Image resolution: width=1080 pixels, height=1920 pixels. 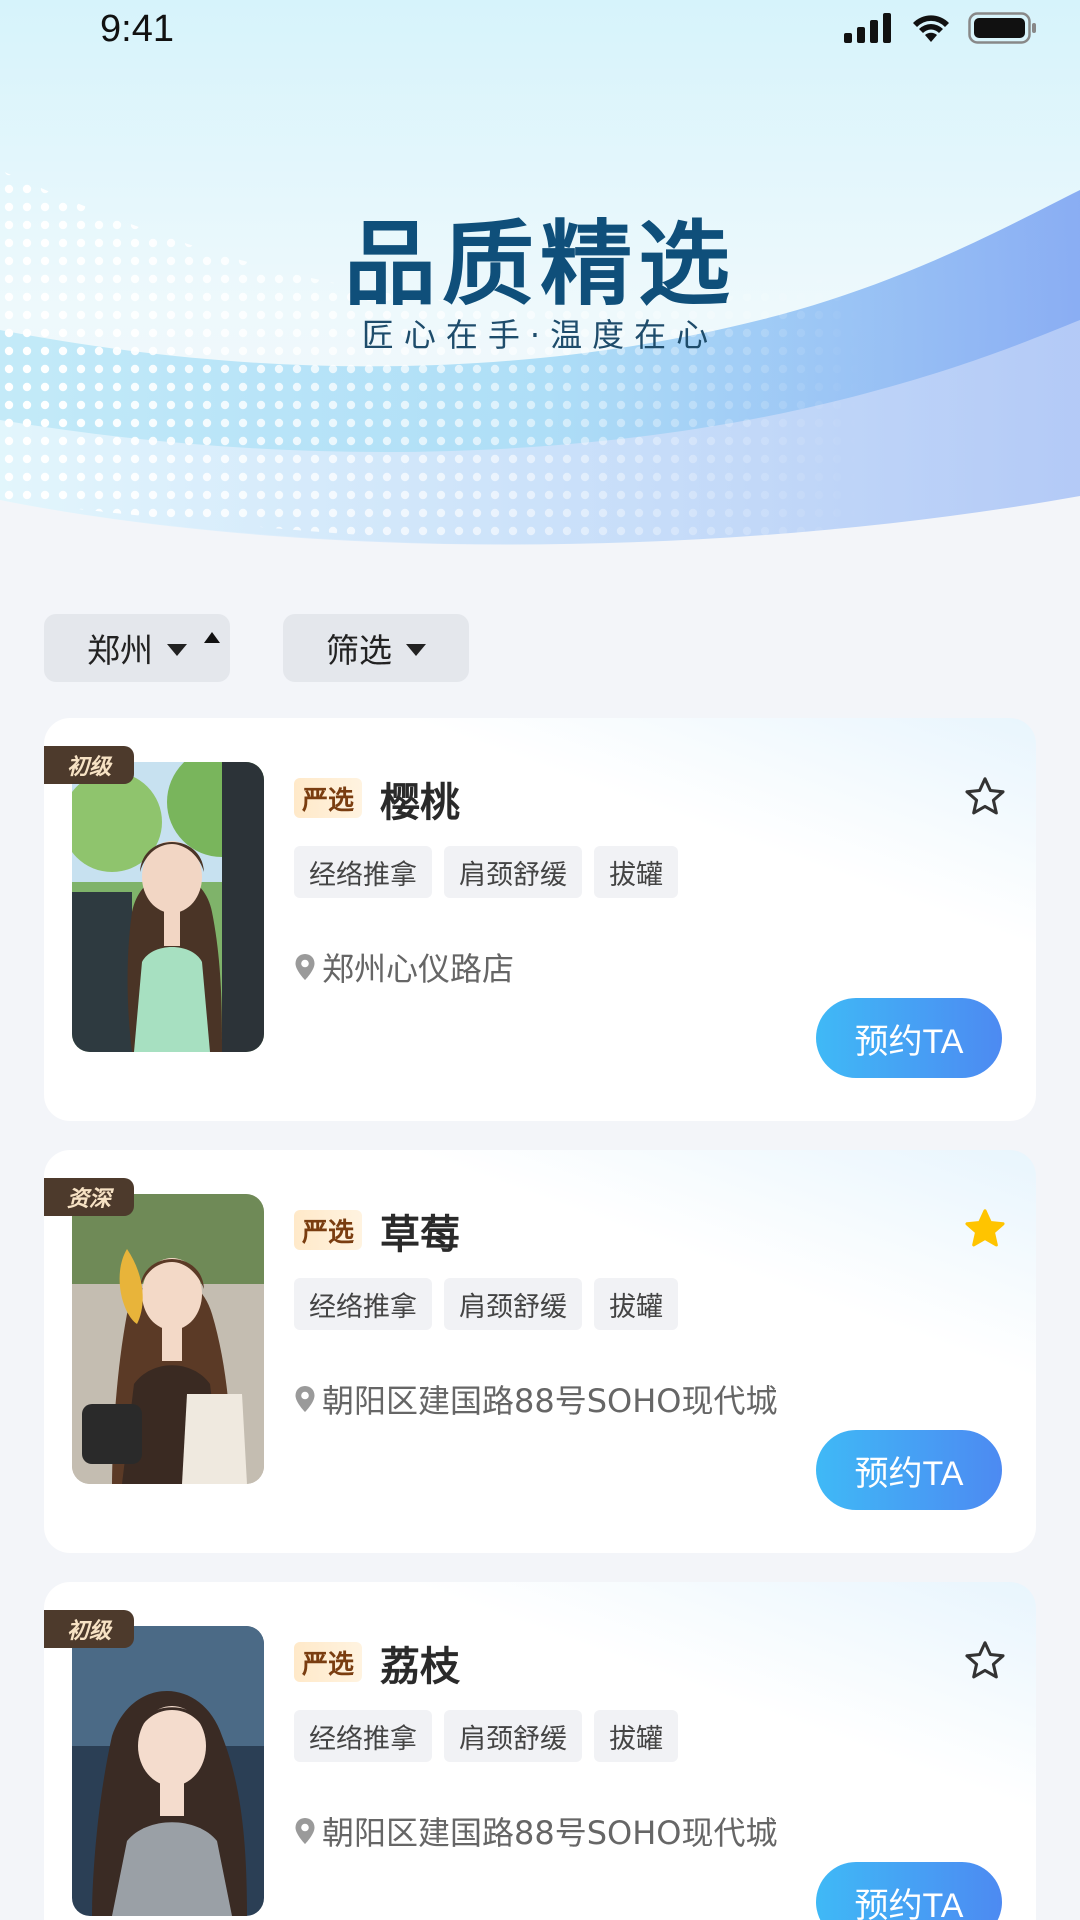 I want to click on hero-subtitle: 匠心在手·温度在心, so click(x=540, y=335).